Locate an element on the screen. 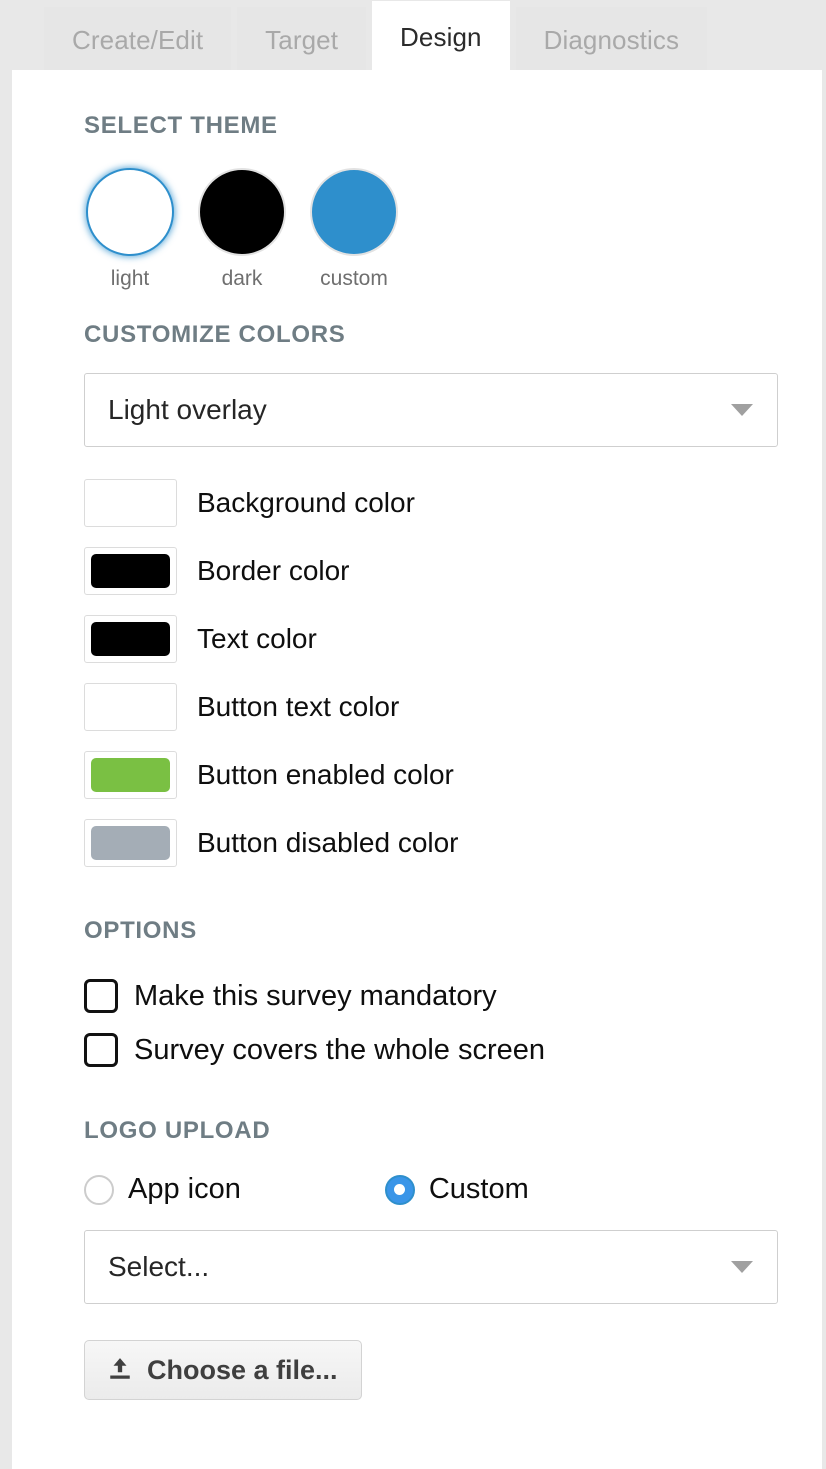 Image resolution: width=826 pixels, height=1469 pixels. swatch-row-border-color: Border color is located at coordinates (453, 571).